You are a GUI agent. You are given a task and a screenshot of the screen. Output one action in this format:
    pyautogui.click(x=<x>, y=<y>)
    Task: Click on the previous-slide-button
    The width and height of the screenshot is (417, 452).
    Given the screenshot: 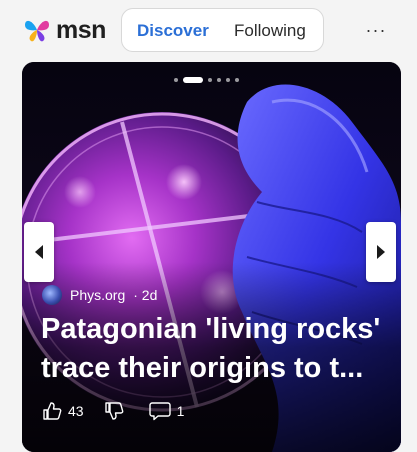 What is the action you would take?
    pyautogui.click(x=39, y=252)
    